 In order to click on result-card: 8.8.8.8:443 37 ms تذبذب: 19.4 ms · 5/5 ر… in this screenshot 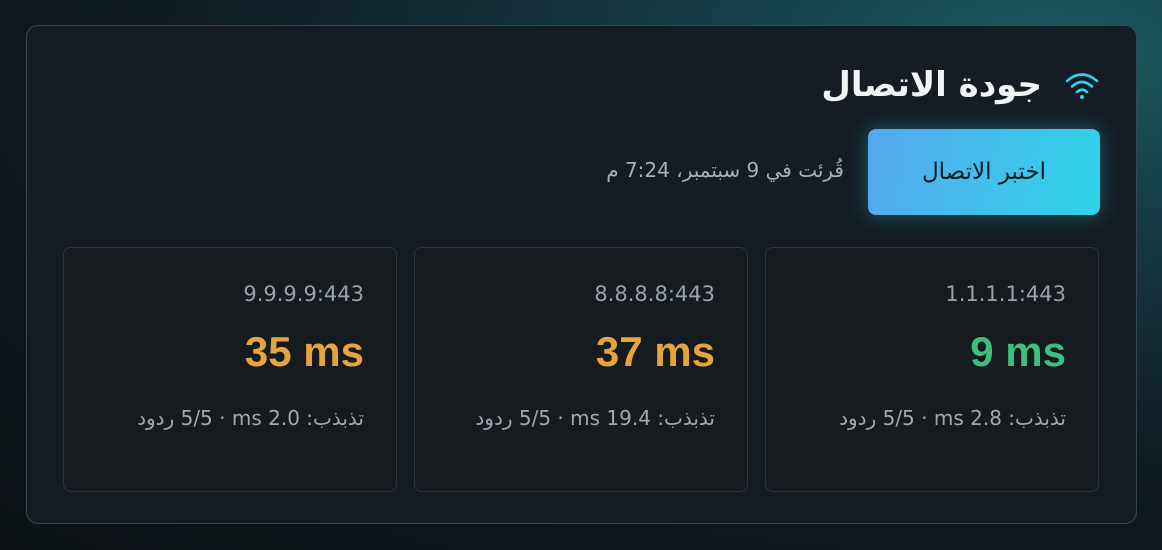, I will do `click(581, 369)`.